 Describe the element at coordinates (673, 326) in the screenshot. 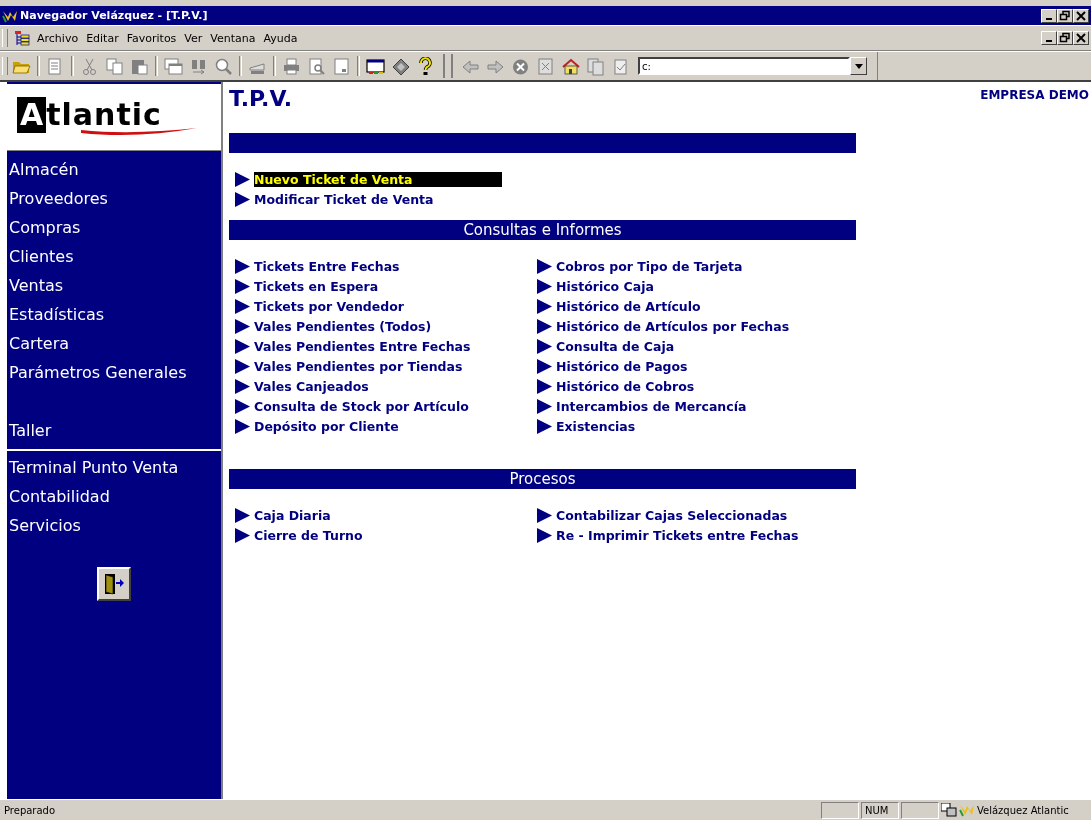

I see `menu-link: Histórico de Artículos por Fechas` at that location.